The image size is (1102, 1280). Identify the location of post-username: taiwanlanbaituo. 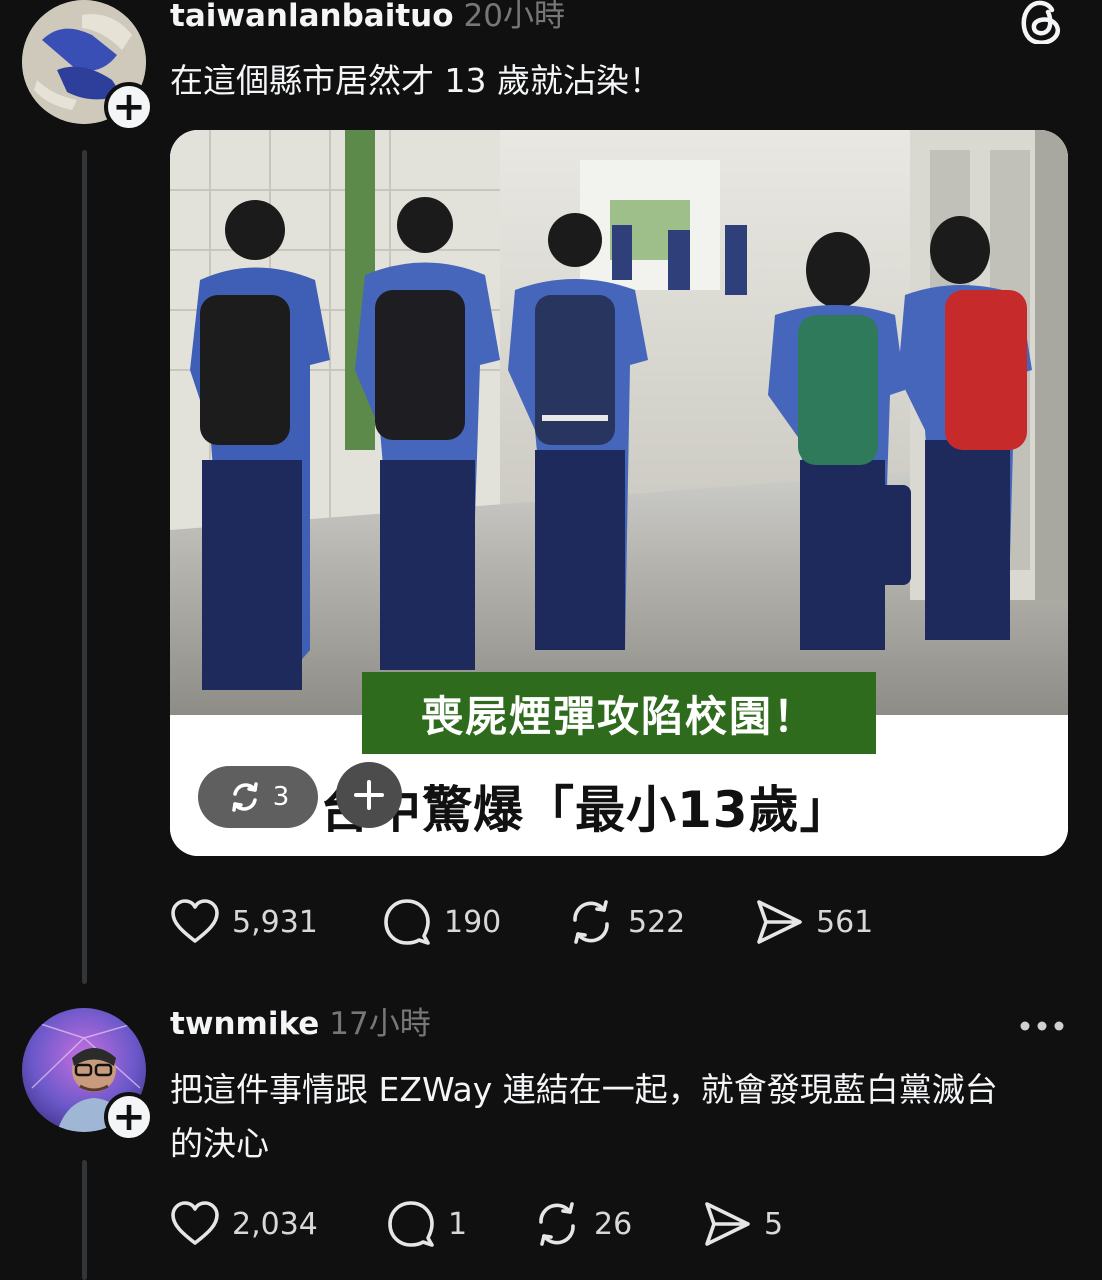
(312, 17).